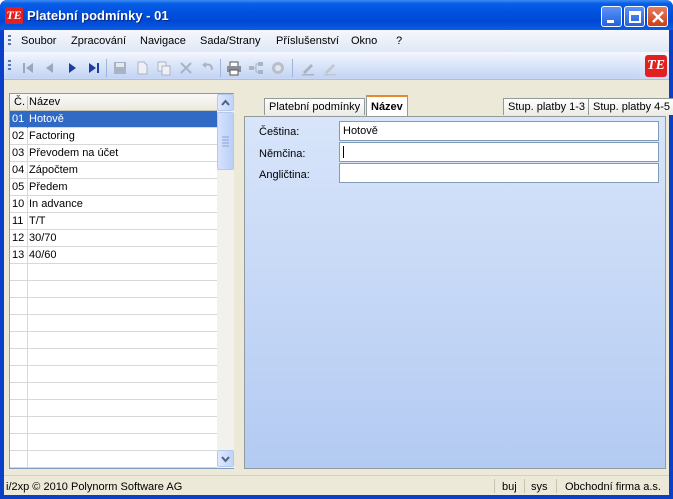 The height and width of the screenshot is (499, 673). I want to click on column-header-number: Č., so click(19, 102).